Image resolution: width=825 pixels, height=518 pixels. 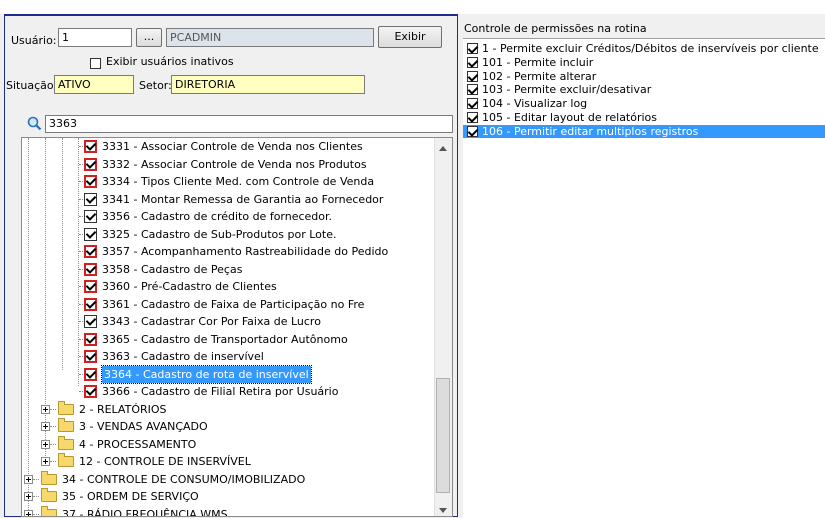 What do you see at coordinates (34, 40) in the screenshot?
I see `usuario-label: Usuário:` at bounding box center [34, 40].